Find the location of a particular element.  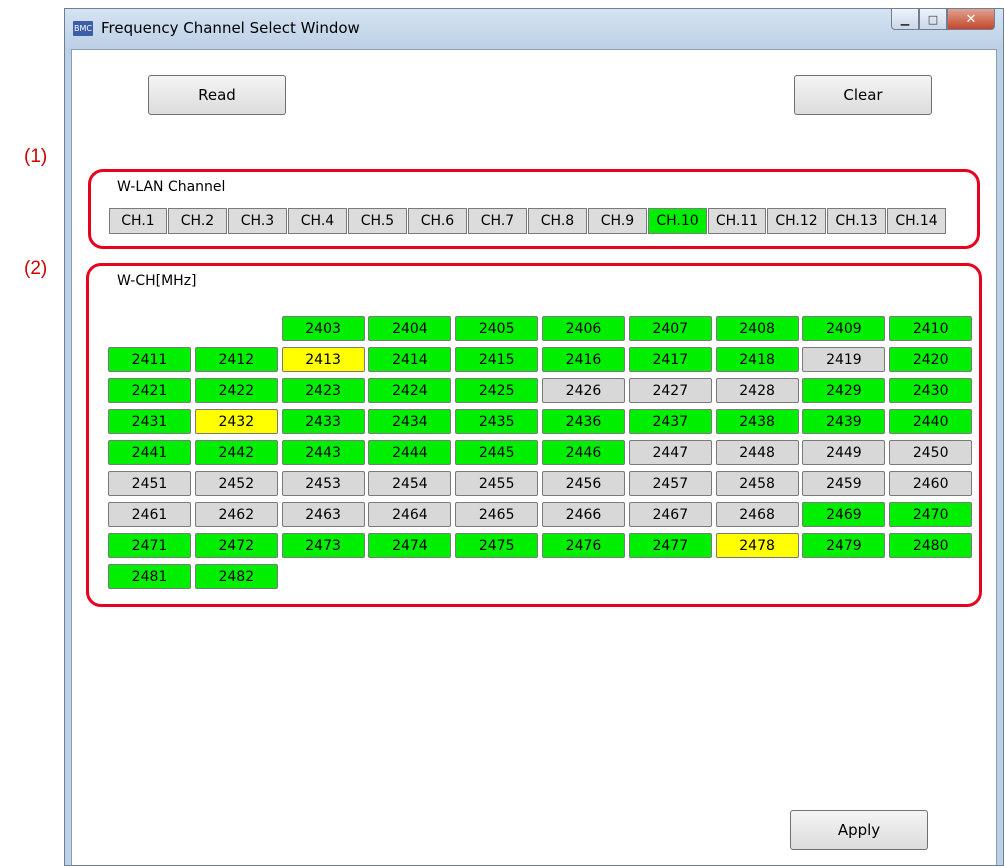

frequency-button-2431: 2431 is located at coordinates (149, 421).